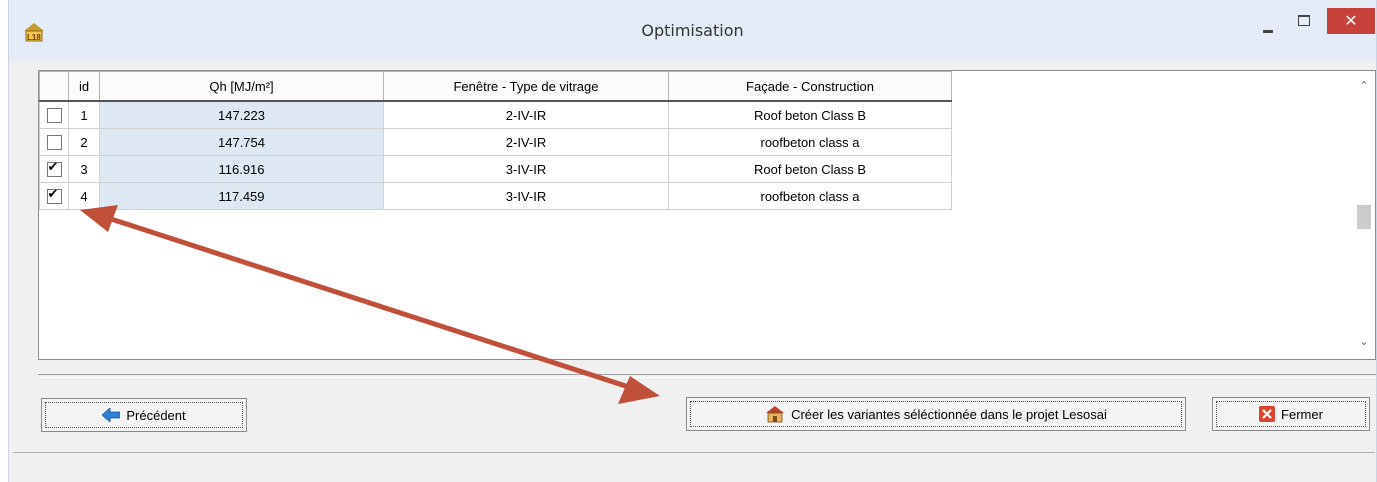 Image resolution: width=1377 pixels, height=482 pixels. I want to click on cell-id: 4, so click(84, 196).